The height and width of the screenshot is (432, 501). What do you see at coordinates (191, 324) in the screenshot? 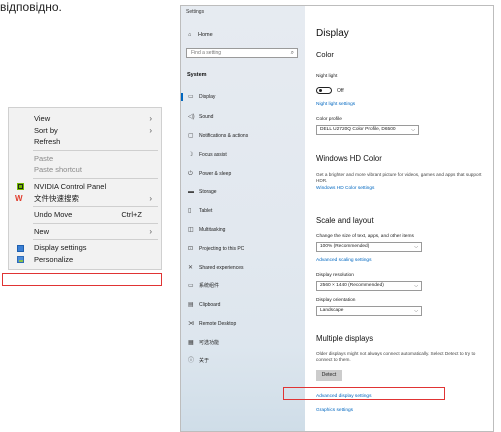
I see `remote-icon: ⋊` at bounding box center [191, 324].